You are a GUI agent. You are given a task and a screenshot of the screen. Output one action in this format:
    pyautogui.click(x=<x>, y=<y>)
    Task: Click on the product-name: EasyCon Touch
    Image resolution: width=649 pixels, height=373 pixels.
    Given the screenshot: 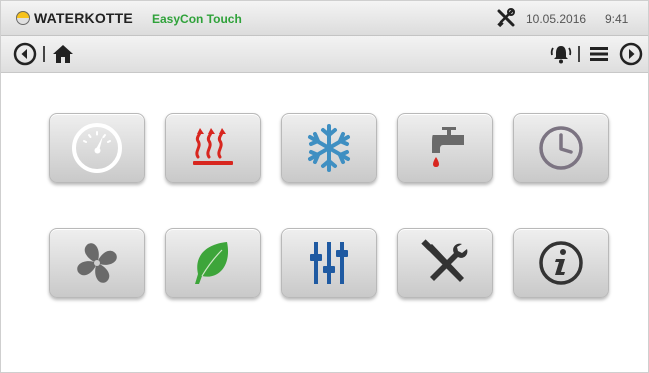 What is the action you would take?
    pyautogui.click(x=197, y=19)
    